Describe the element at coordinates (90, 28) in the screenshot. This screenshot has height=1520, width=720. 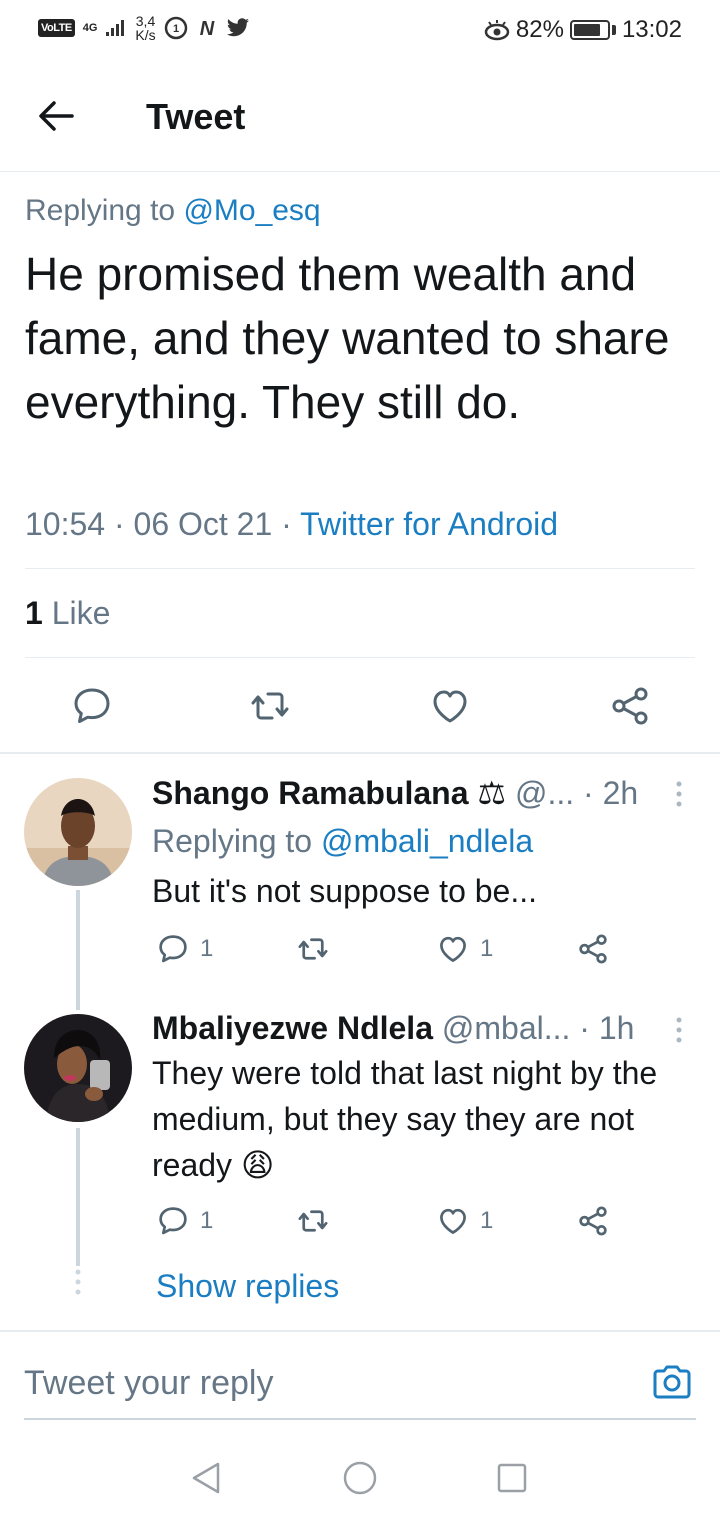
I see `network-type: 4G` at that location.